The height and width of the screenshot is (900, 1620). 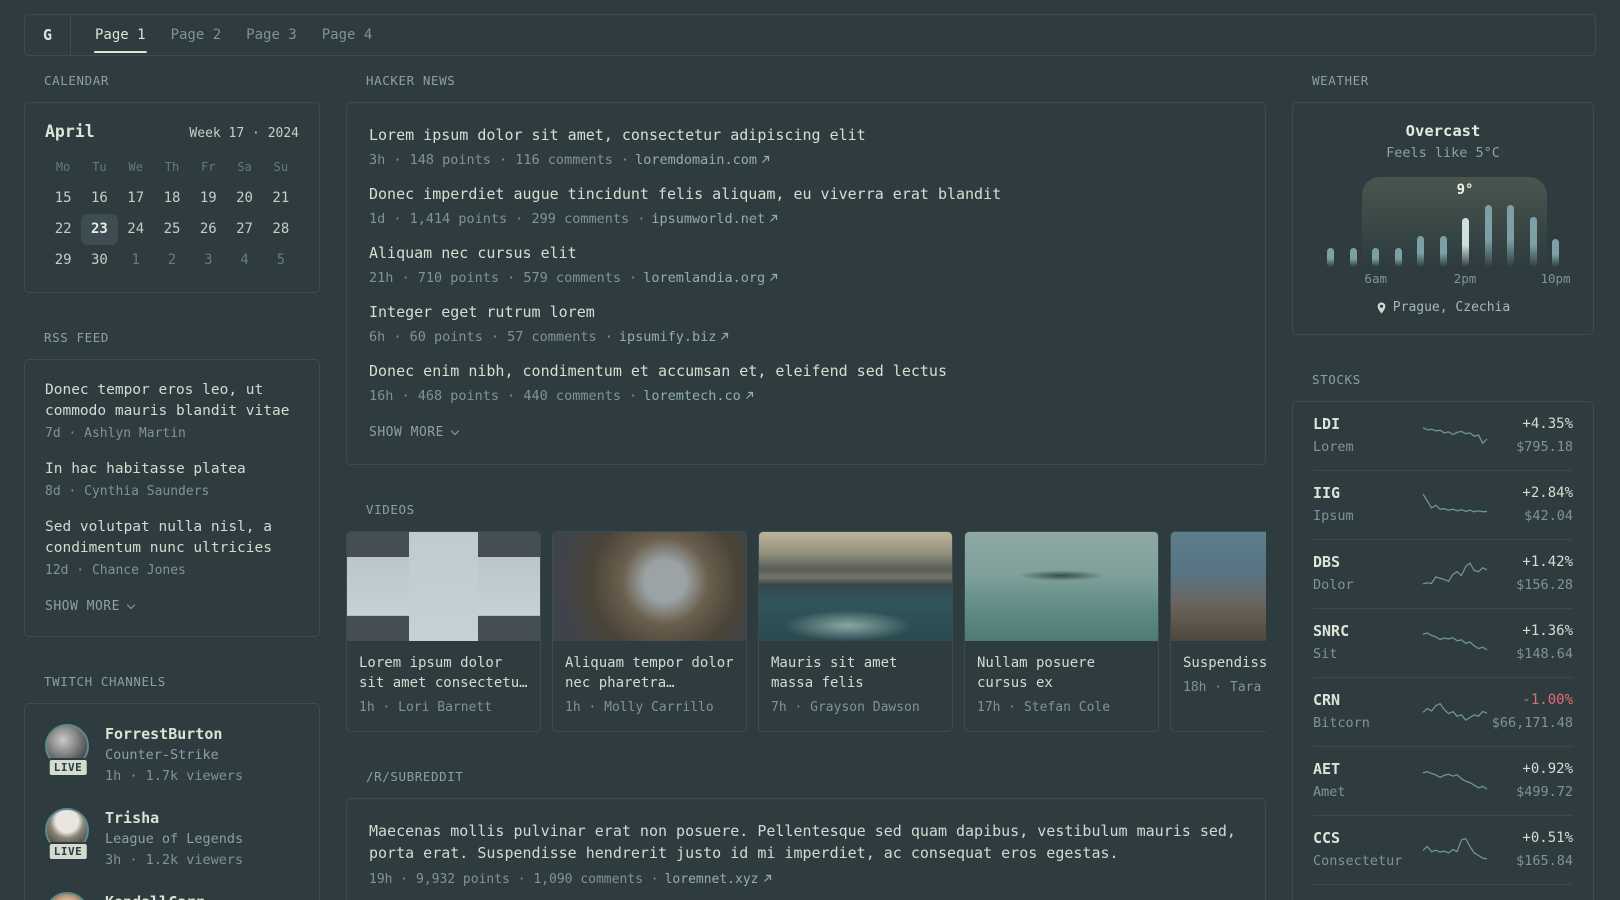 What do you see at coordinates (172, 469) in the screenshot?
I see `rss-item-title: In hac habitasse platea` at bounding box center [172, 469].